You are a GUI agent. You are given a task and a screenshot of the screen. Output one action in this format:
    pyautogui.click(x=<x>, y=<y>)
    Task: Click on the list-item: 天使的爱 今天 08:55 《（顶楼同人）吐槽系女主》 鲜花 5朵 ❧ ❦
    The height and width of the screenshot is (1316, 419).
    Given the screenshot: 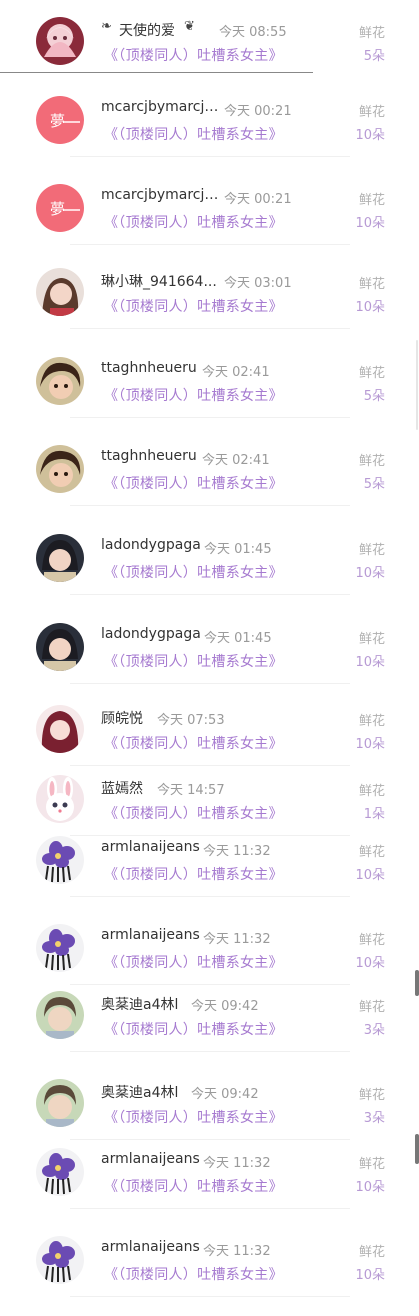 What is the action you would take?
    pyautogui.click(x=209, y=57)
    